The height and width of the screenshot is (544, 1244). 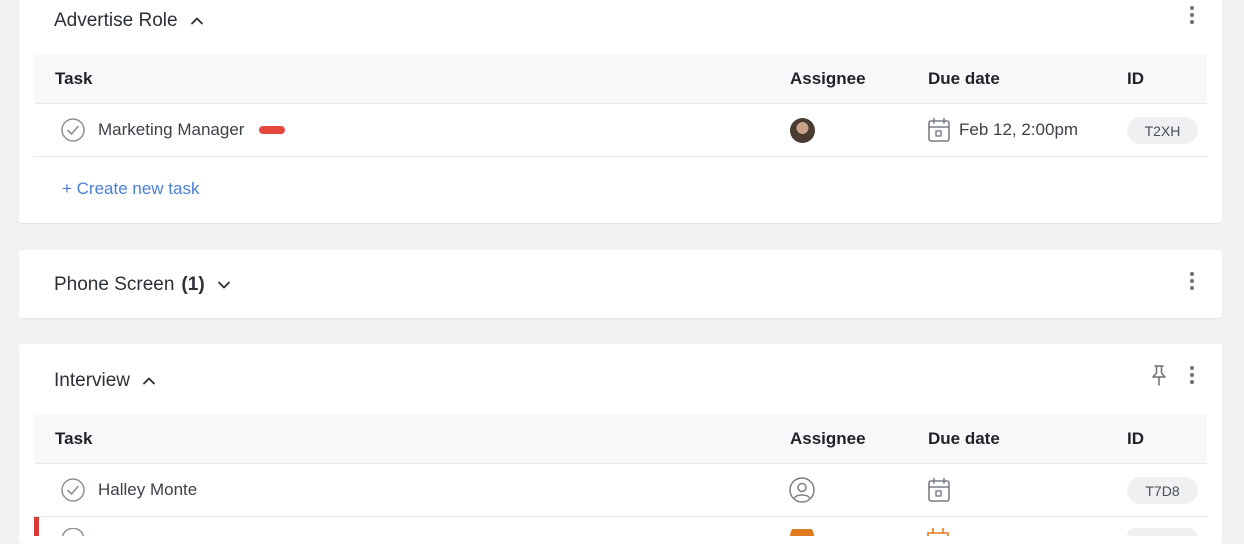 What do you see at coordinates (1159, 375) in the screenshot?
I see `pin-icon` at bounding box center [1159, 375].